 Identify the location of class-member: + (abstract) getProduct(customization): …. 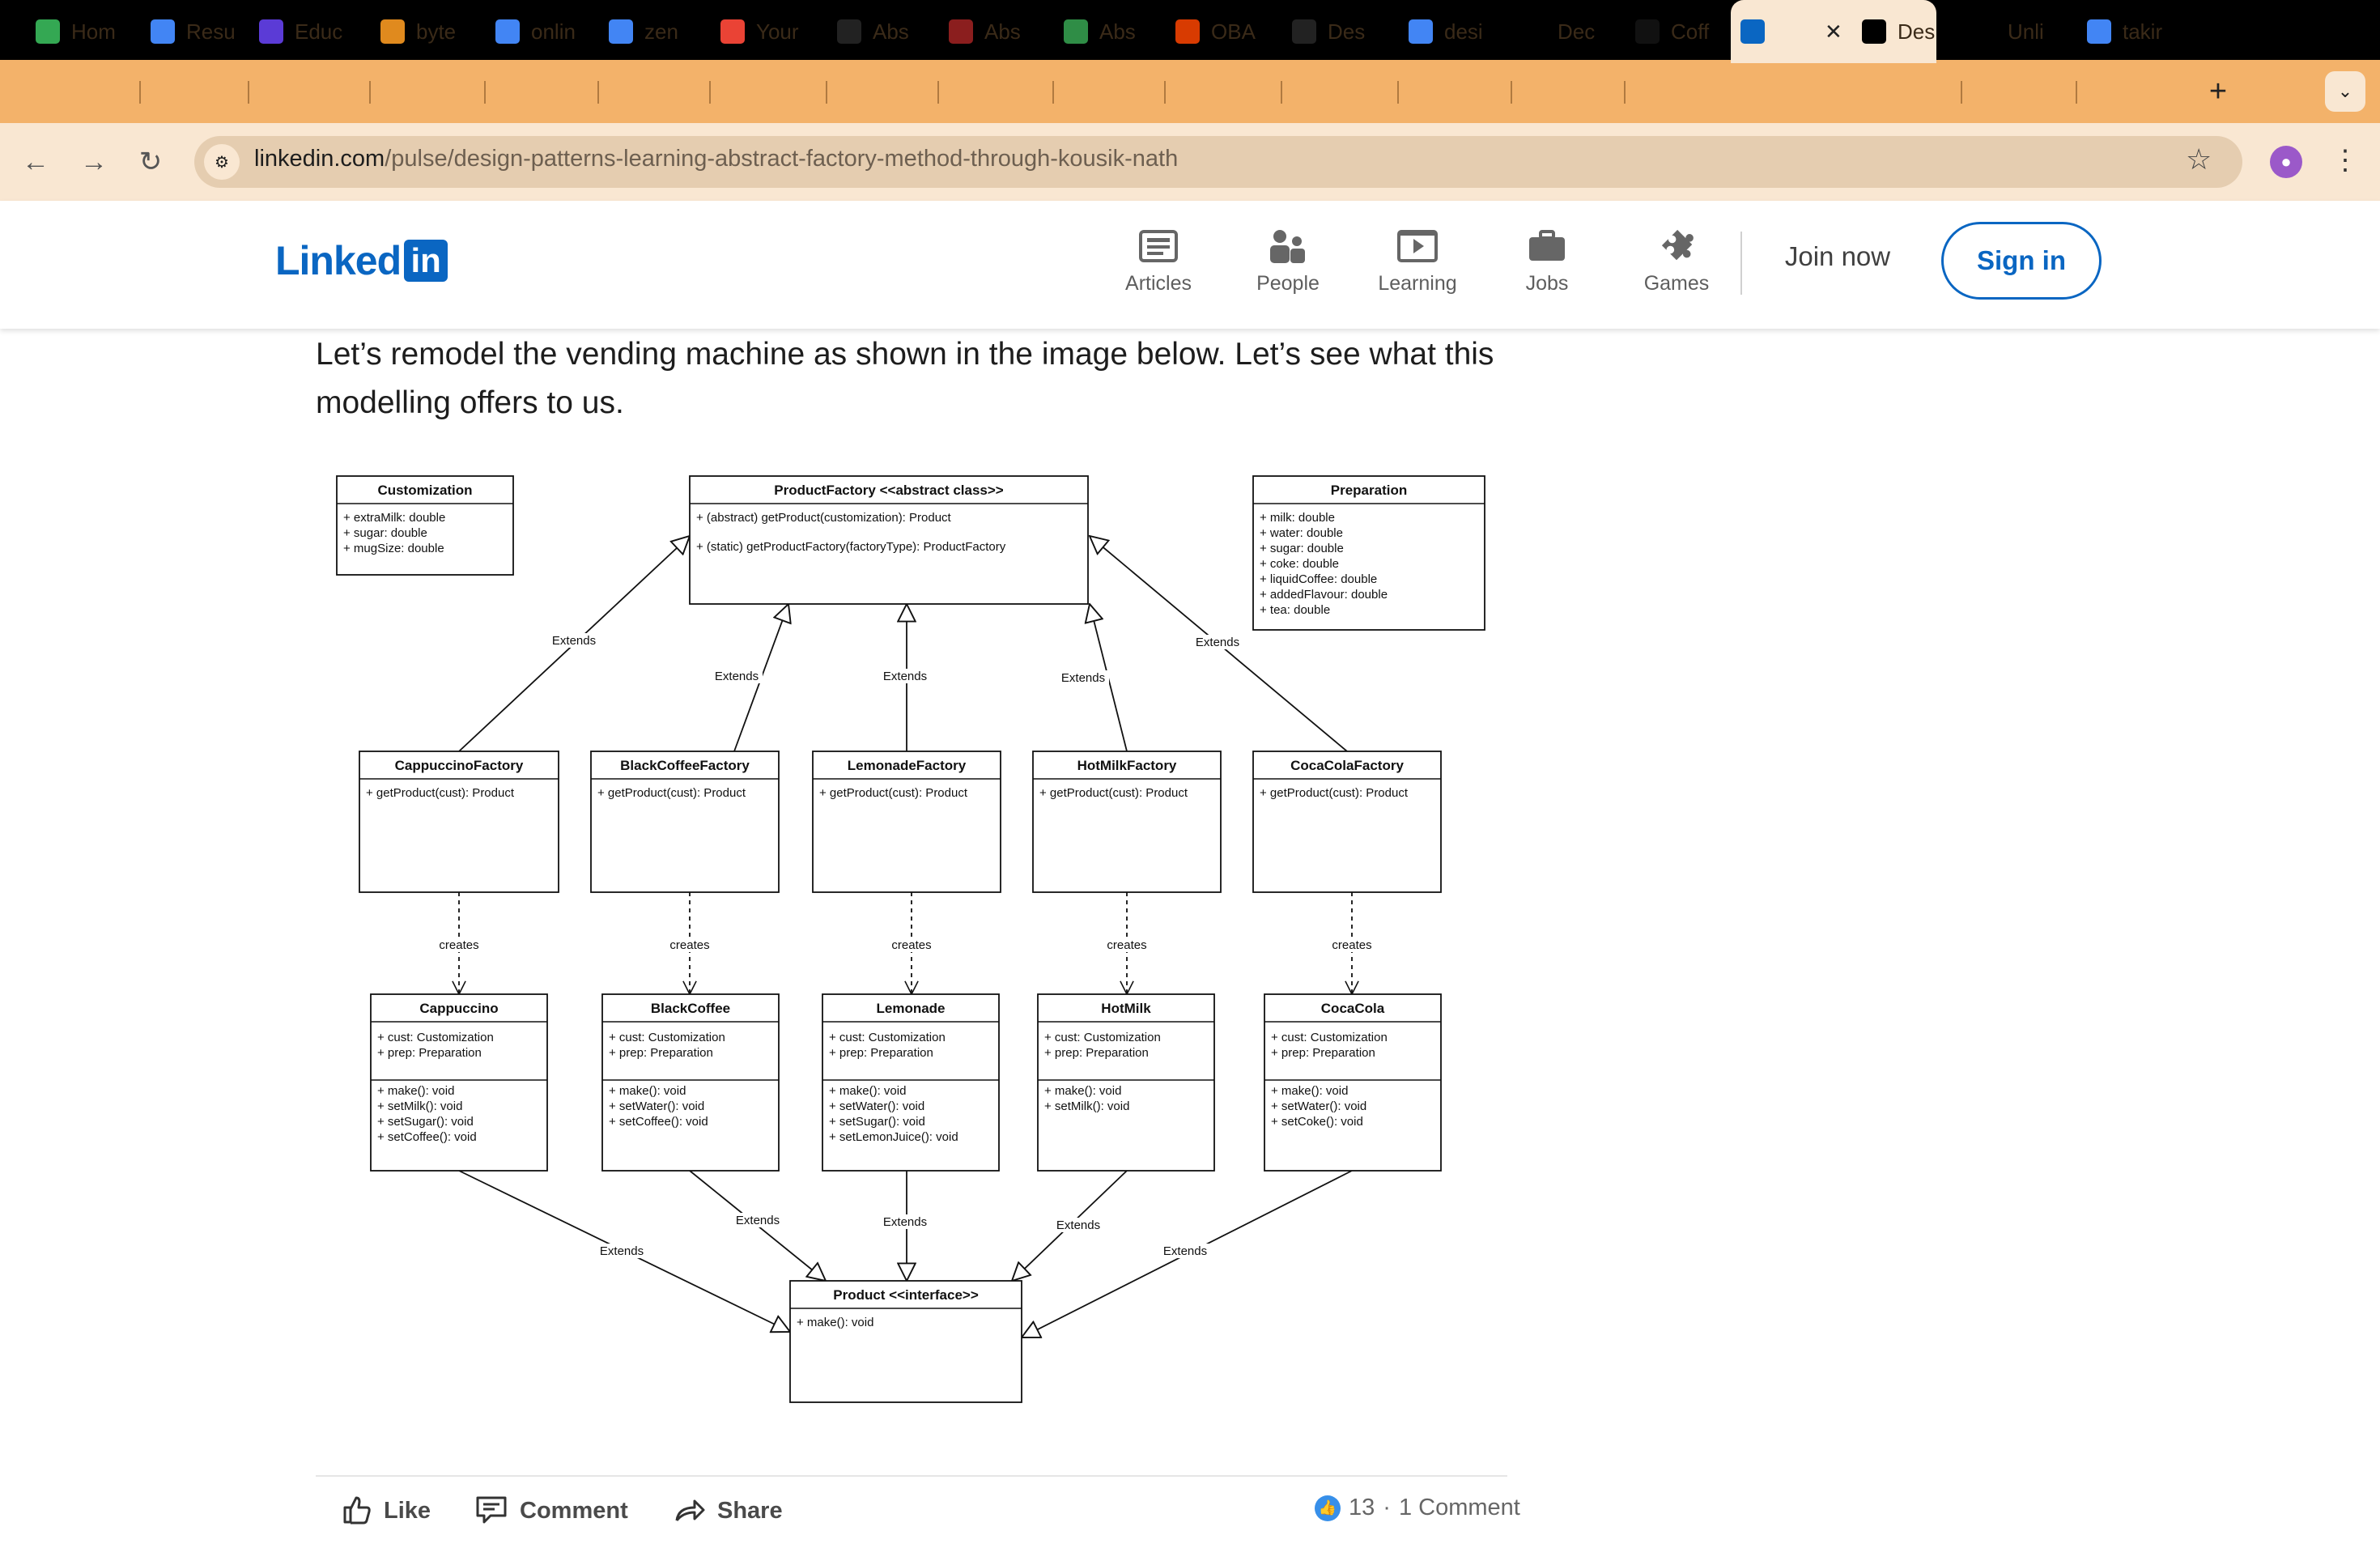
(824, 518).